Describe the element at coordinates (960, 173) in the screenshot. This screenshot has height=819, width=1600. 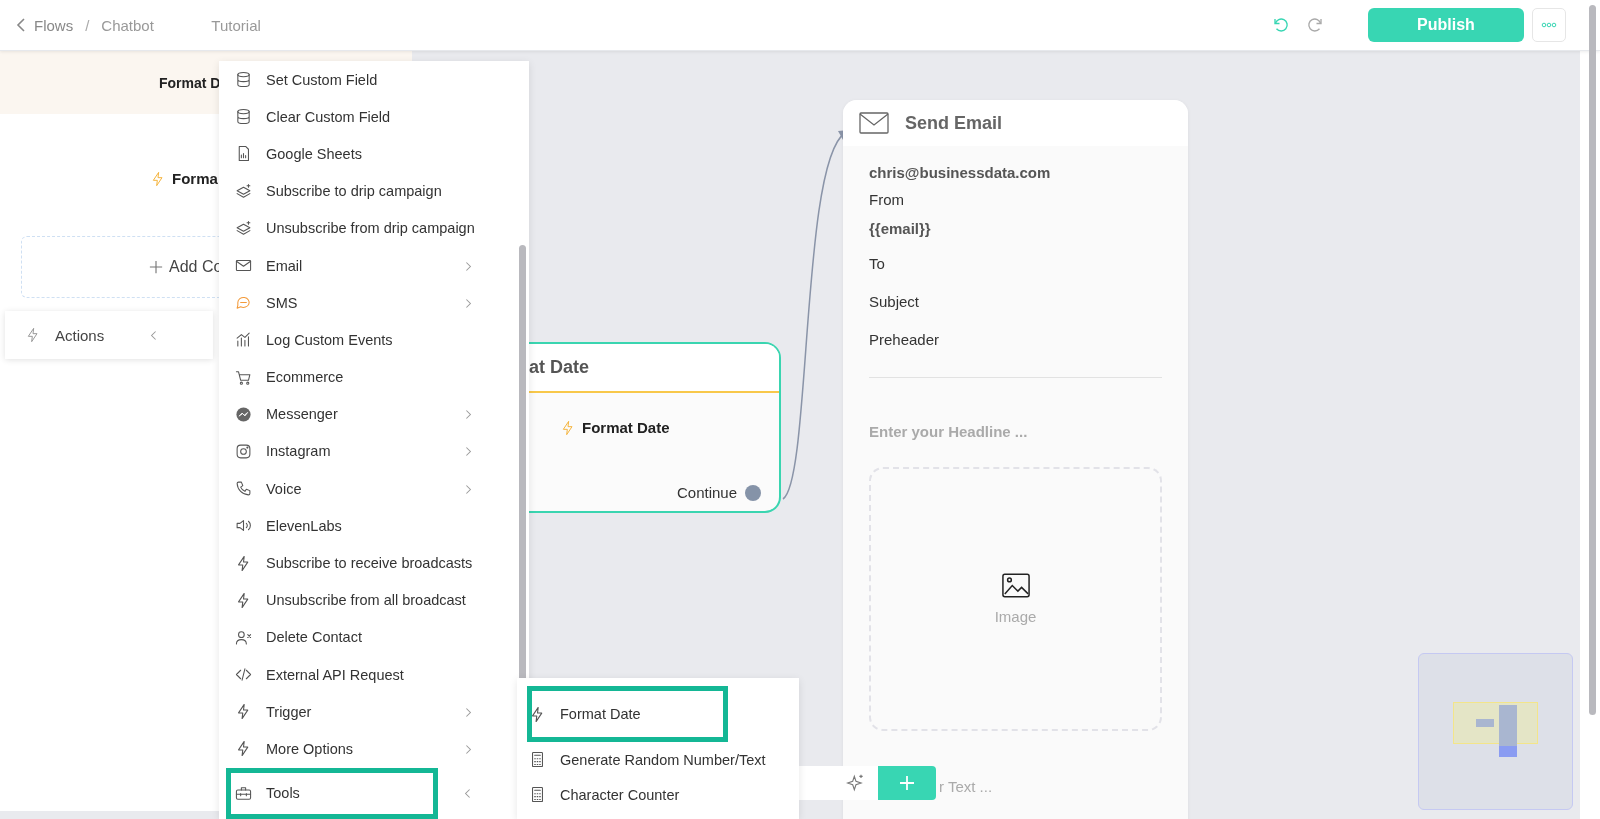
I see `field-value: chris@businessdata.com` at that location.